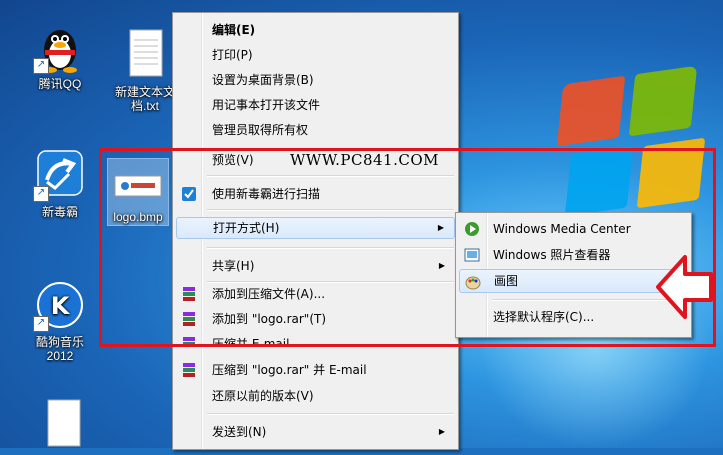 Image resolution: width=723 pixels, height=455 pixels. What do you see at coordinates (60, 175) in the screenshot?
I see `duba-antivirus-icon: ↗` at bounding box center [60, 175].